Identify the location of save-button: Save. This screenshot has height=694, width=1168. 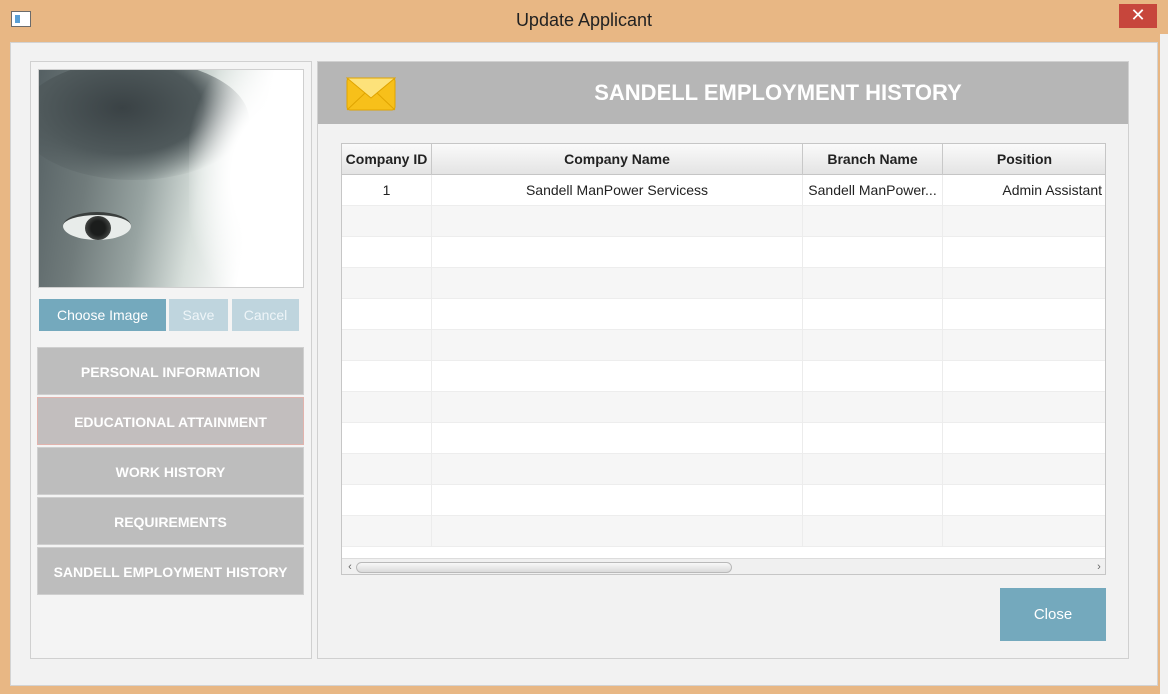
(198, 315).